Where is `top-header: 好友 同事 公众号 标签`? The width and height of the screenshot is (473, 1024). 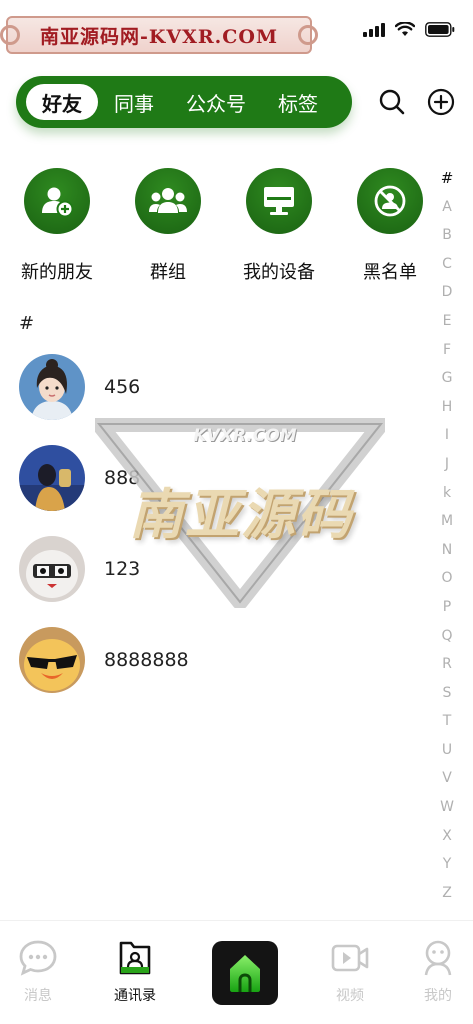
top-header: 好友 同事 公众号 标签 is located at coordinates (236, 103).